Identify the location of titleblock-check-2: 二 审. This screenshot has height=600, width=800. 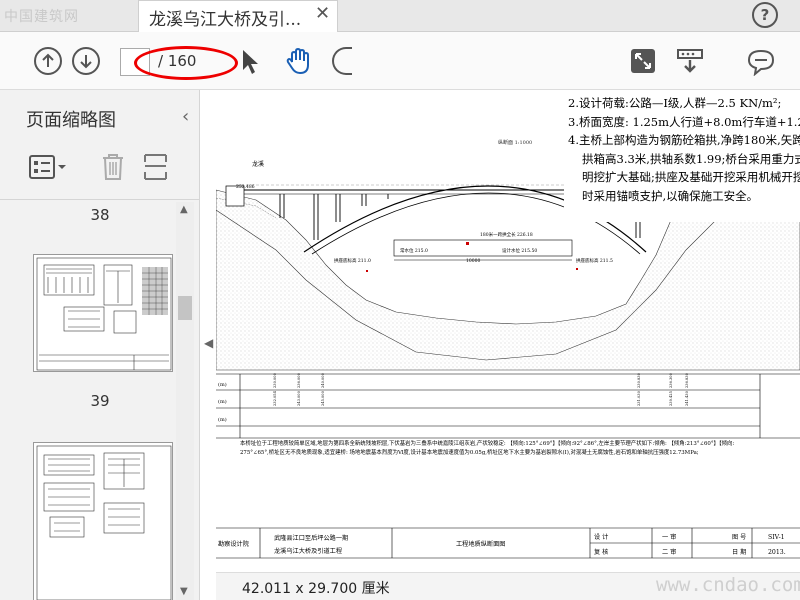
(669, 552).